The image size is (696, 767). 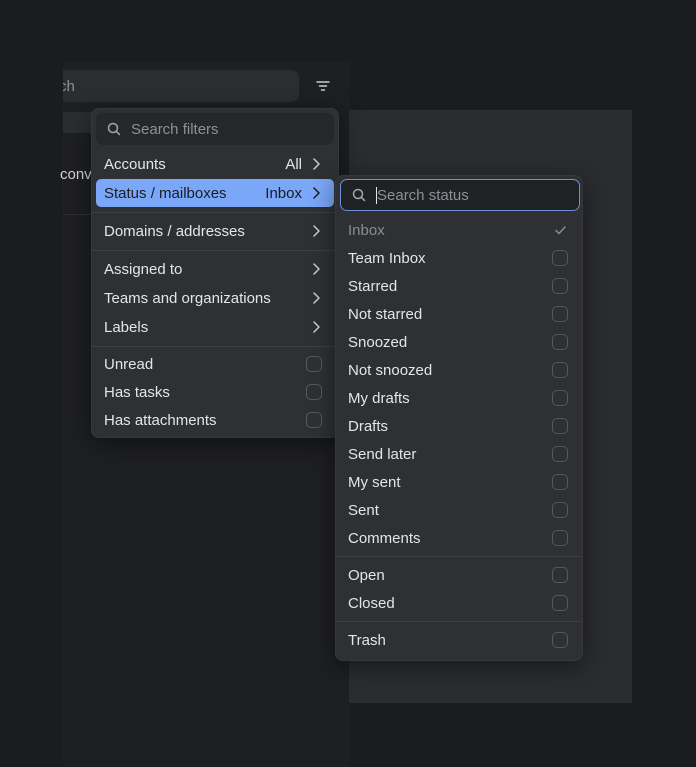 What do you see at coordinates (460, 603) in the screenshot?
I see `status-item-closed: Closed` at bounding box center [460, 603].